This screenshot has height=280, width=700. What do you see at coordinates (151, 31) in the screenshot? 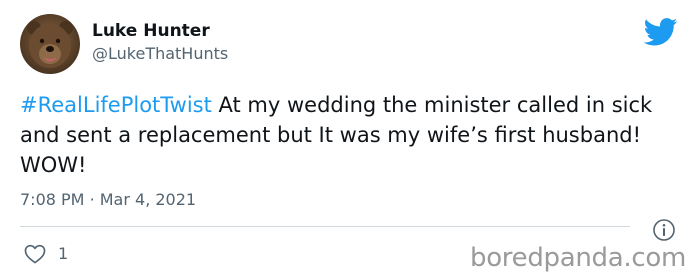
I see `display-name: Luke Hunter` at bounding box center [151, 31].